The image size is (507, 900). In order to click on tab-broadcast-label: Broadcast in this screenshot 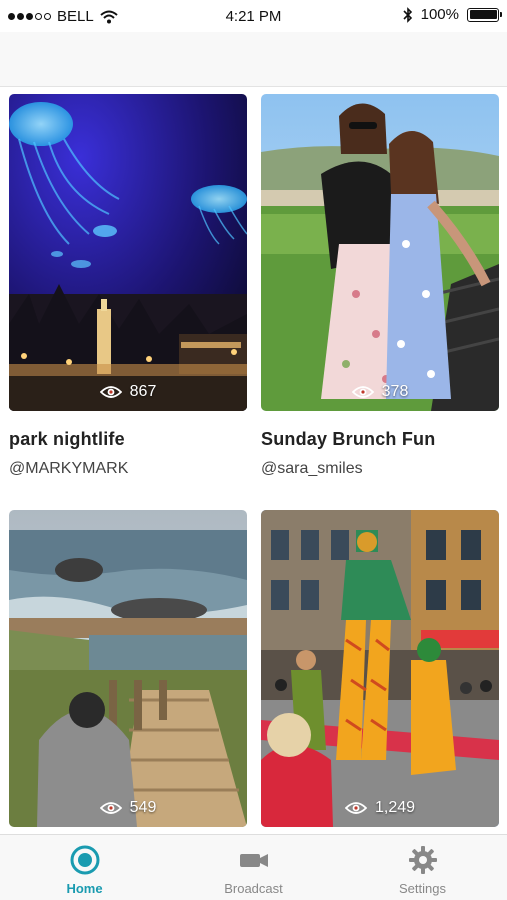, I will do `click(253, 888)`.